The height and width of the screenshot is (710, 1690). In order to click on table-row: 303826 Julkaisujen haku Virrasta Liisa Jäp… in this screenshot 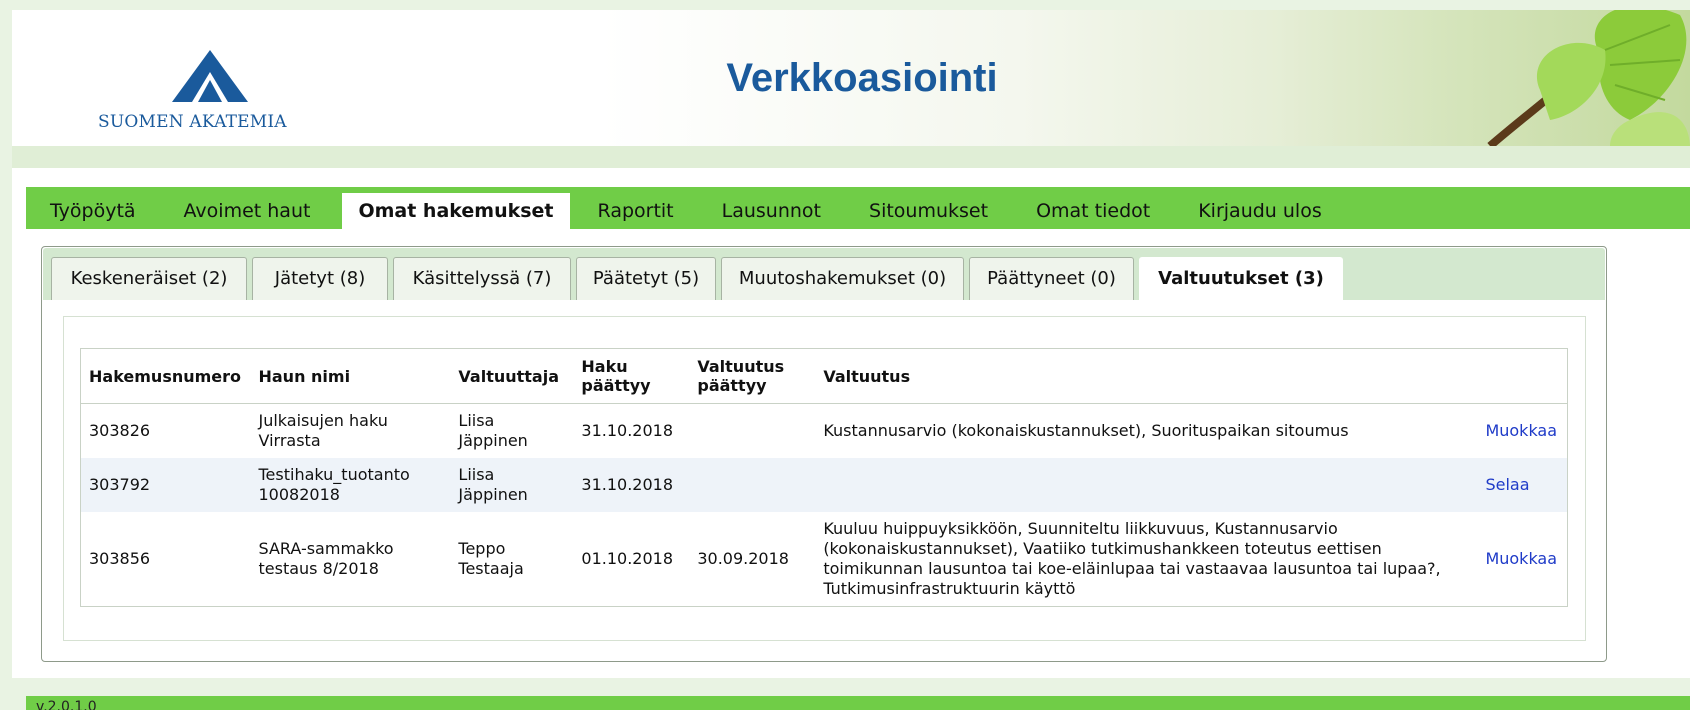, I will do `click(824, 431)`.